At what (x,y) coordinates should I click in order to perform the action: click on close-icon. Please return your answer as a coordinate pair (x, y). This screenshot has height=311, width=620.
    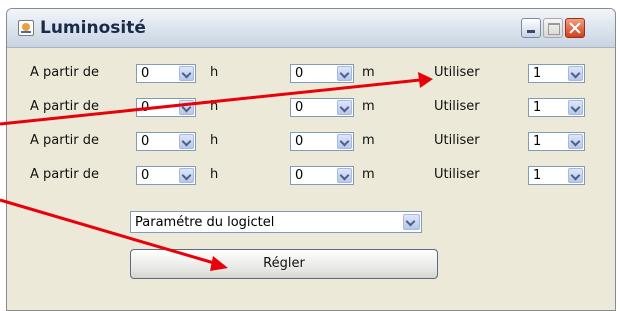
    Looking at the image, I should click on (575, 28).